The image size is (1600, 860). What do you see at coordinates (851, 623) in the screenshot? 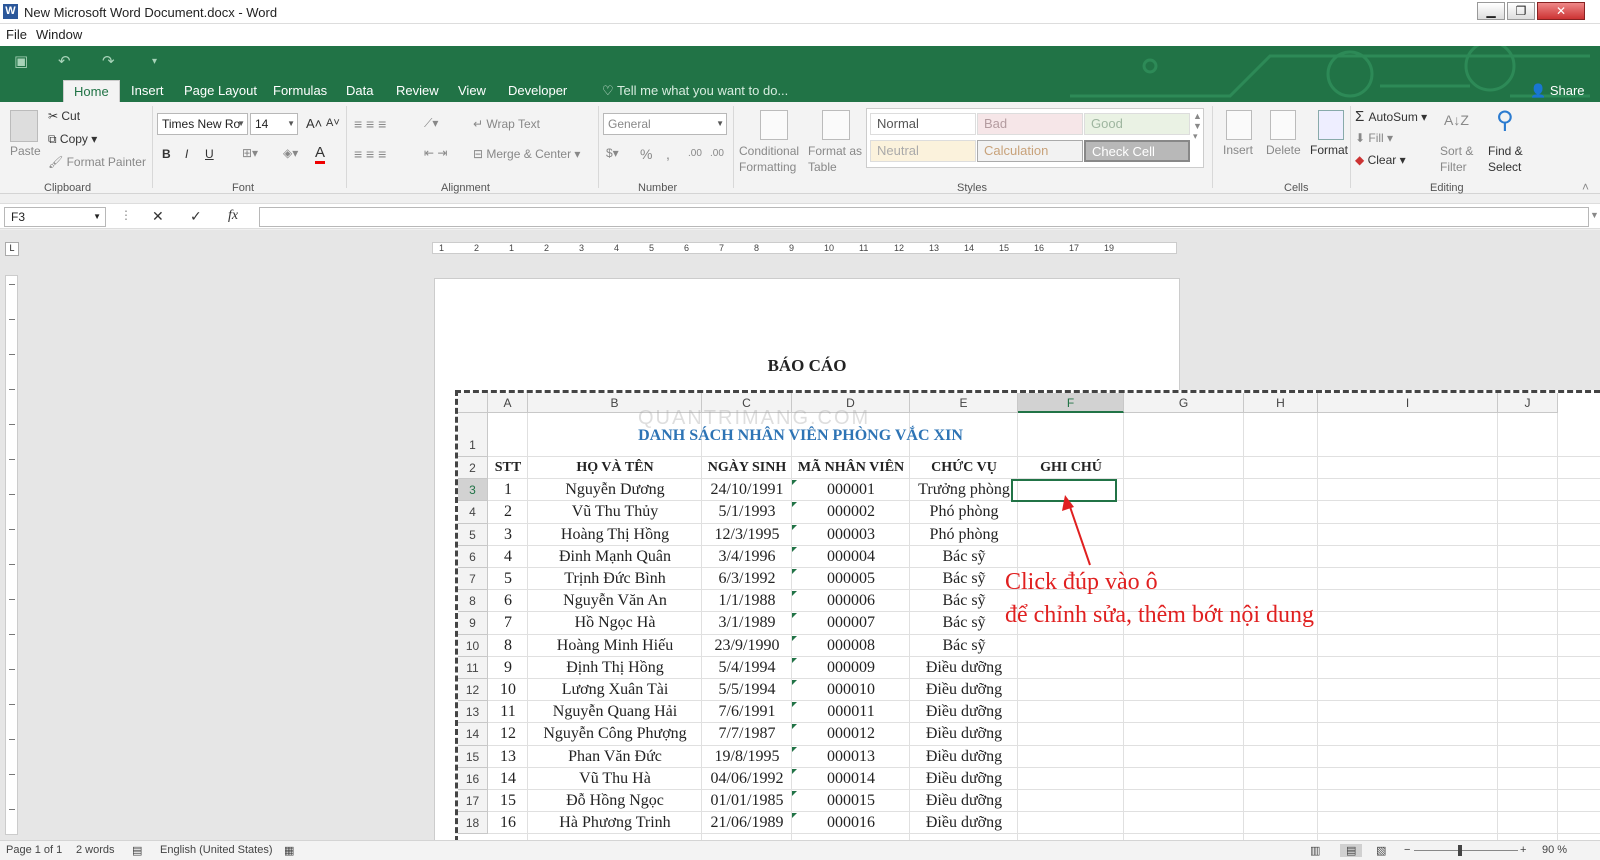
I see `table-cell: 000007` at bounding box center [851, 623].